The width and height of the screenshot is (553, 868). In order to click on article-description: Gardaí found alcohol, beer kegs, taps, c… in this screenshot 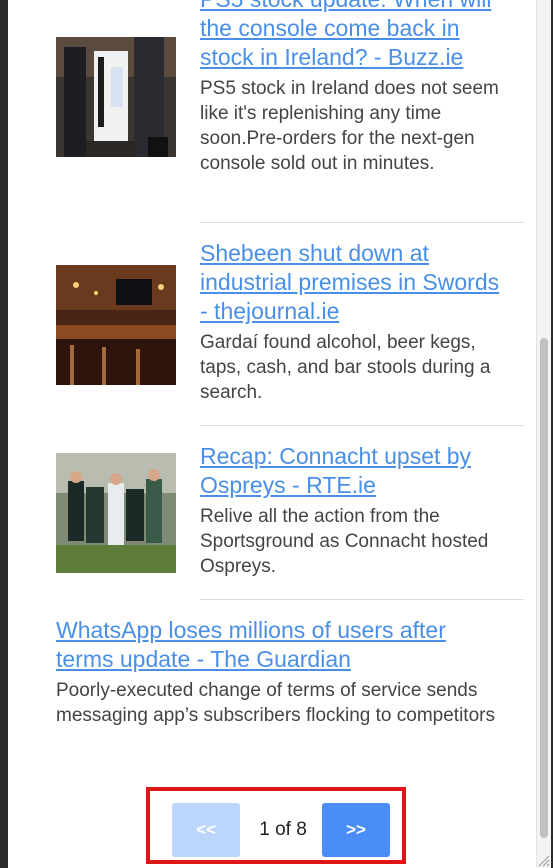, I will do `click(345, 367)`.